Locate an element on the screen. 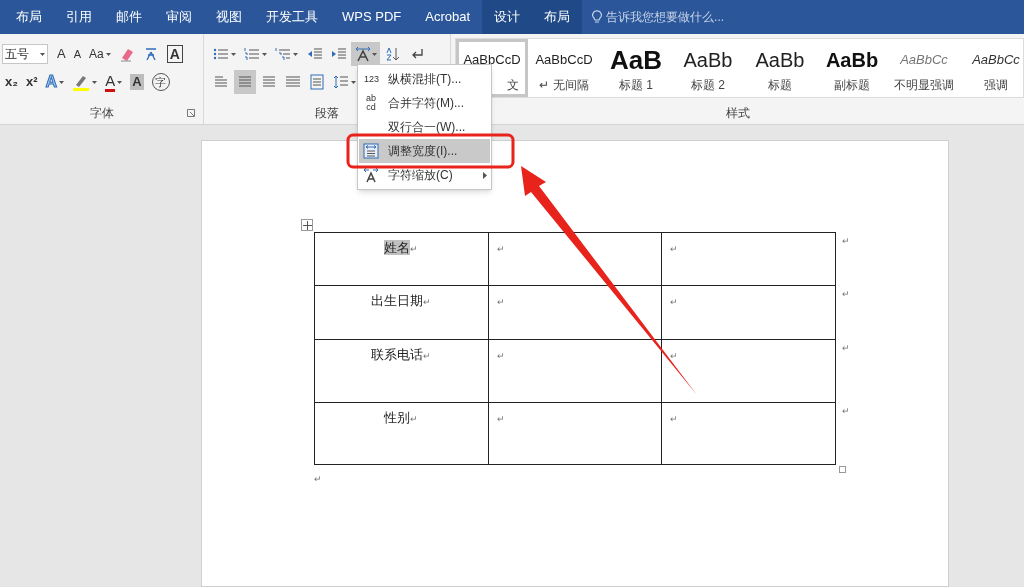  ribbon-tab: 审阅 is located at coordinates (179, 17).